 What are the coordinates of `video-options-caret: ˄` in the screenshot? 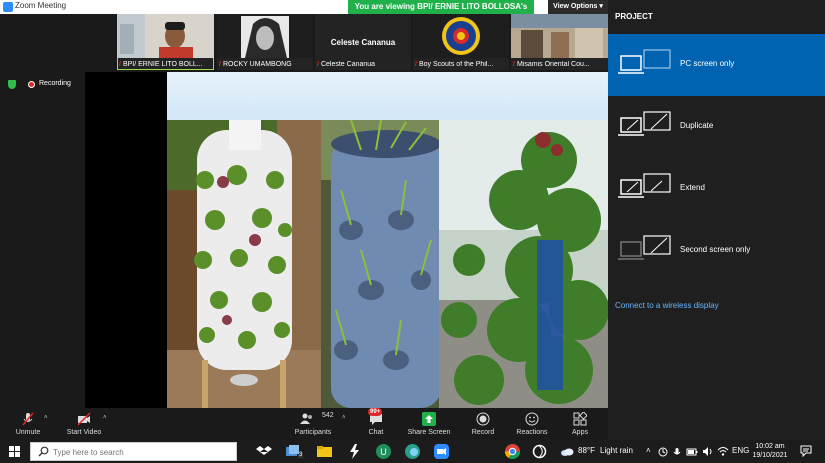 It's located at (105, 418).